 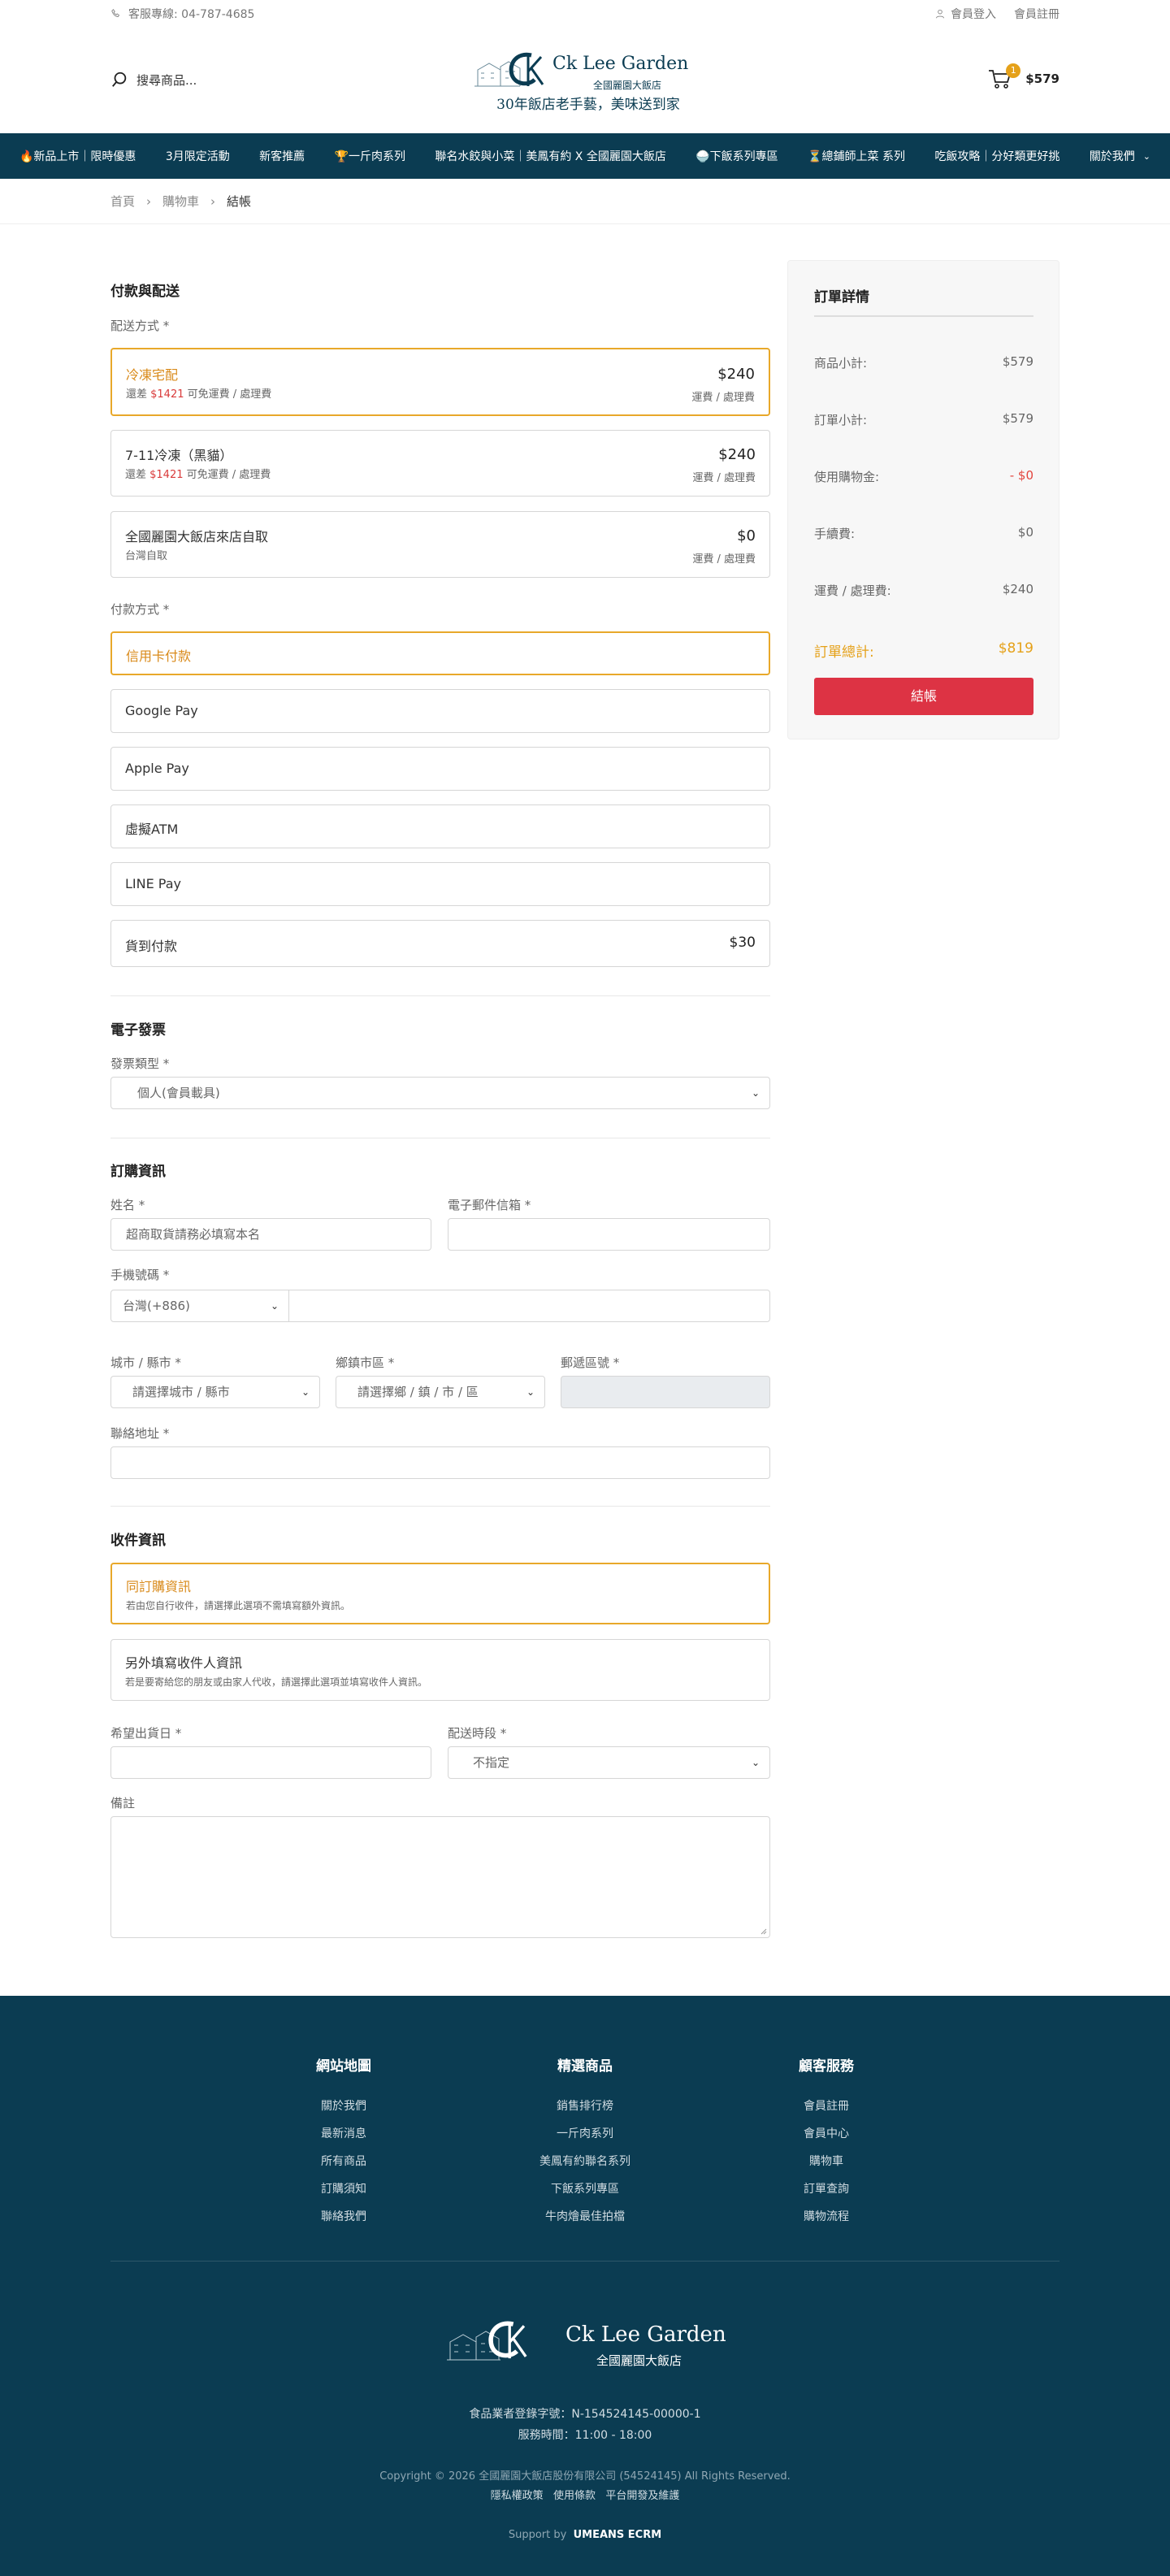 I want to click on nav-item-chef: ⏳總鋪師上菜 系列, so click(x=856, y=156).